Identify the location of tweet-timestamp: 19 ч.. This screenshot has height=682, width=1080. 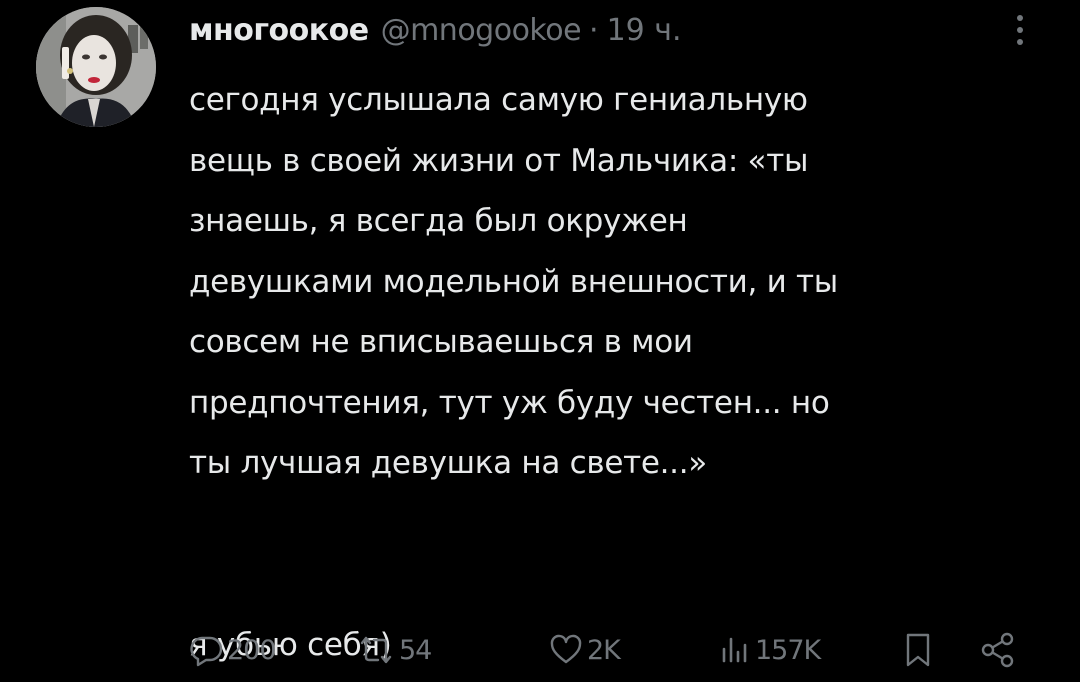
(644, 30).